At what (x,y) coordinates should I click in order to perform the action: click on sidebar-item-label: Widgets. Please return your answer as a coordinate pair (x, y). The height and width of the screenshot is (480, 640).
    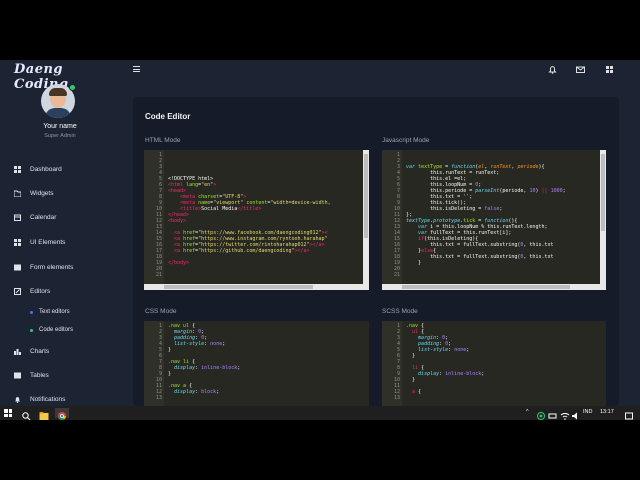
    Looking at the image, I should click on (42, 193).